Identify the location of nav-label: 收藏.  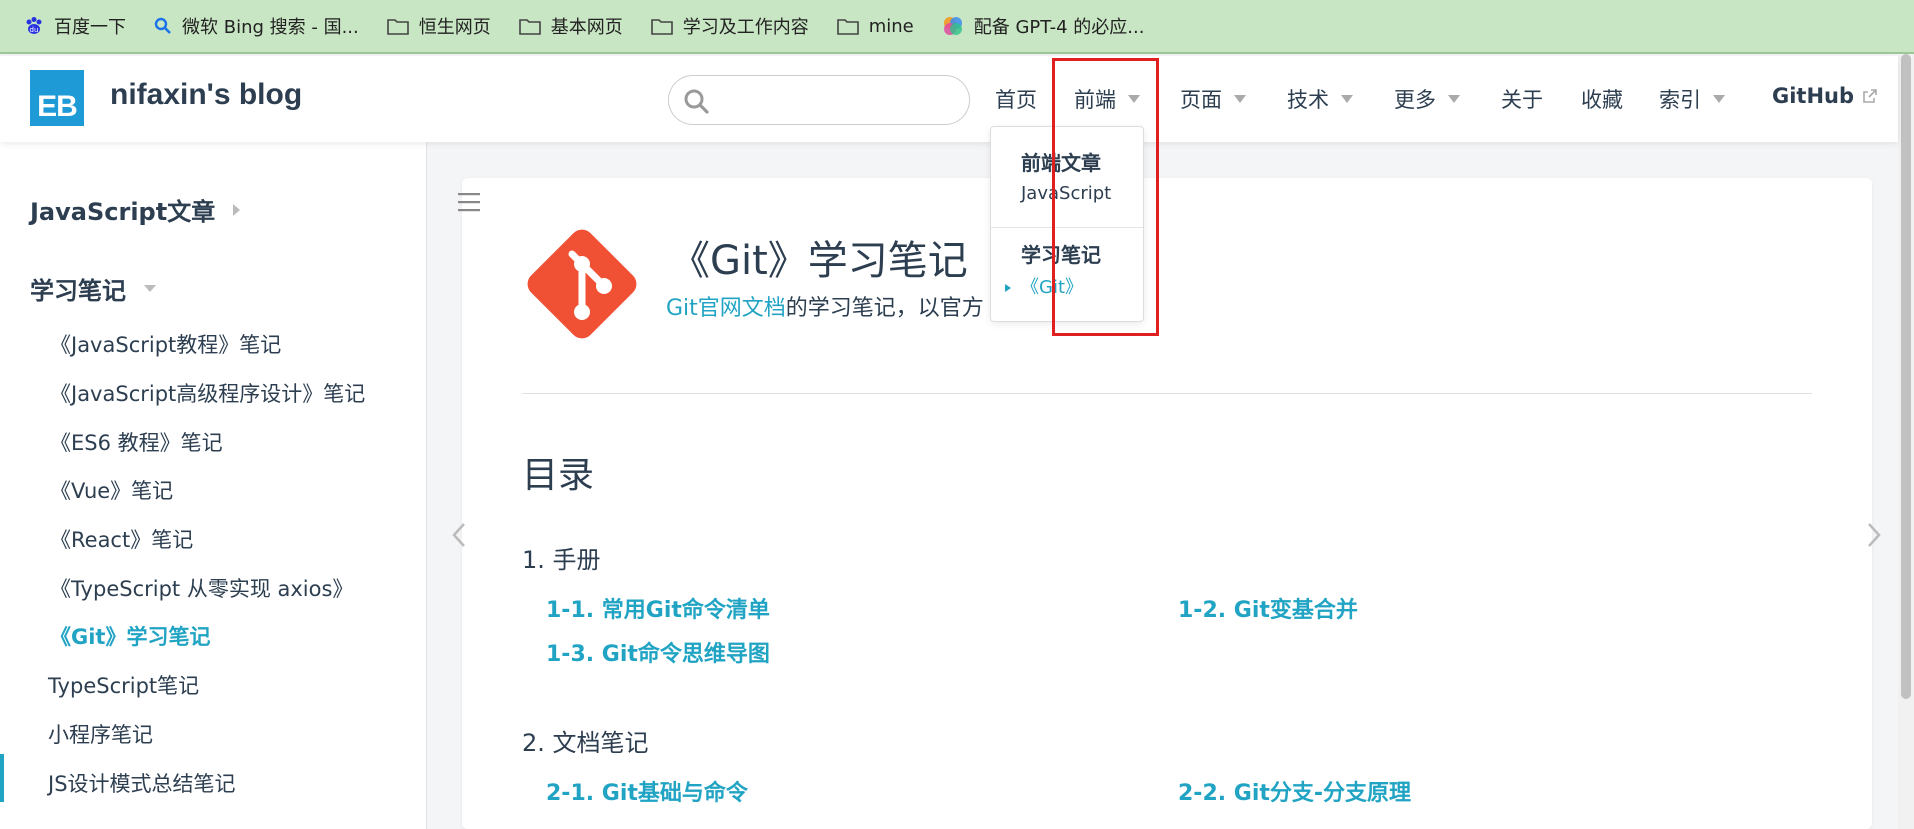
(1602, 100).